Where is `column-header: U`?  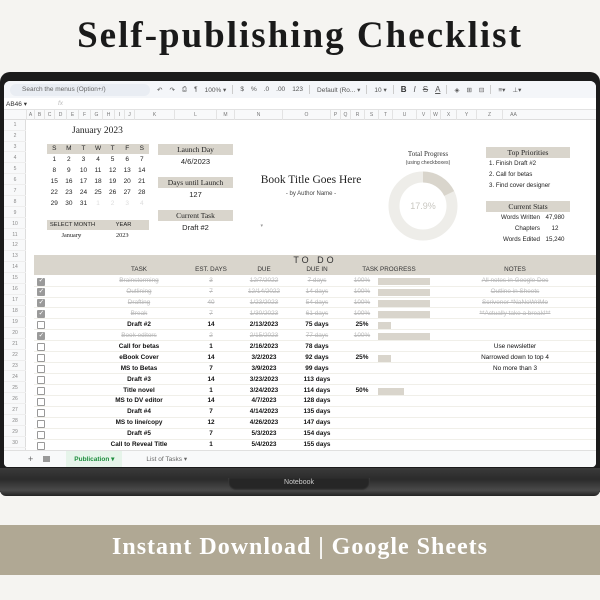 column-header: U is located at coordinates (404, 115).